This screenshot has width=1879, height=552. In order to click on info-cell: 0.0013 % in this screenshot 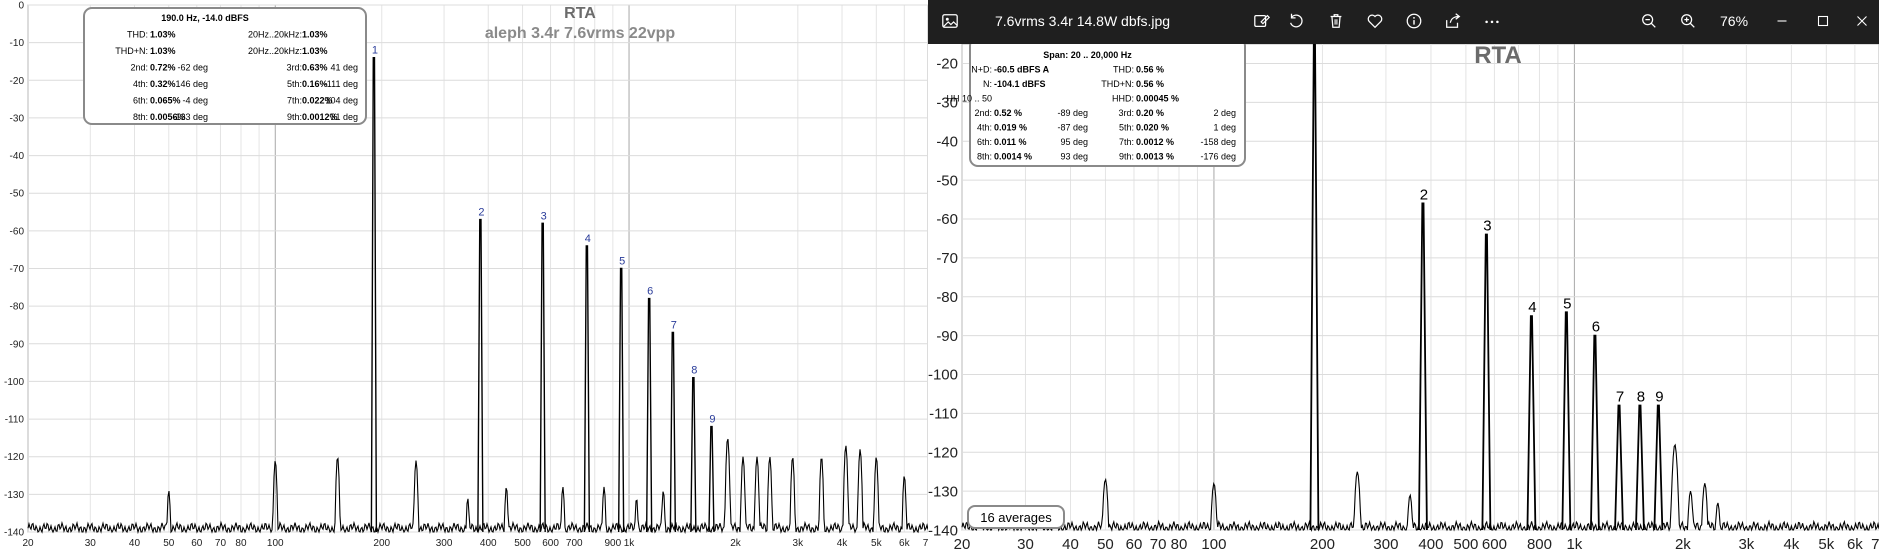, I will do `click(1155, 157)`.